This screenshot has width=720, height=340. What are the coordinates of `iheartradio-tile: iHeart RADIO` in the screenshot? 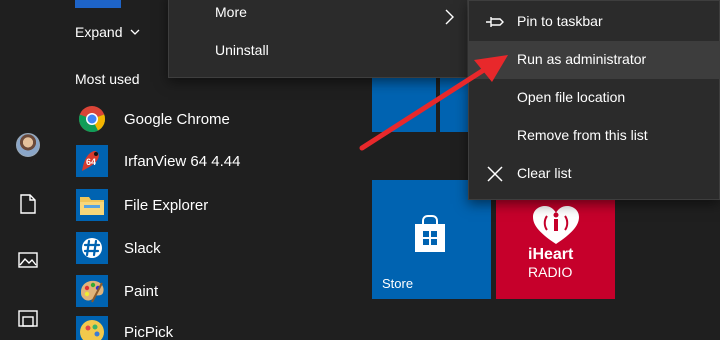 It's located at (555, 247).